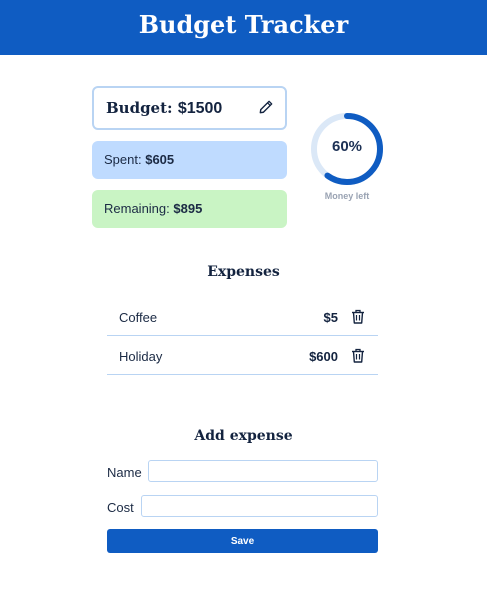 This screenshot has width=487, height=602. I want to click on expense-name: Holiday, so click(141, 356).